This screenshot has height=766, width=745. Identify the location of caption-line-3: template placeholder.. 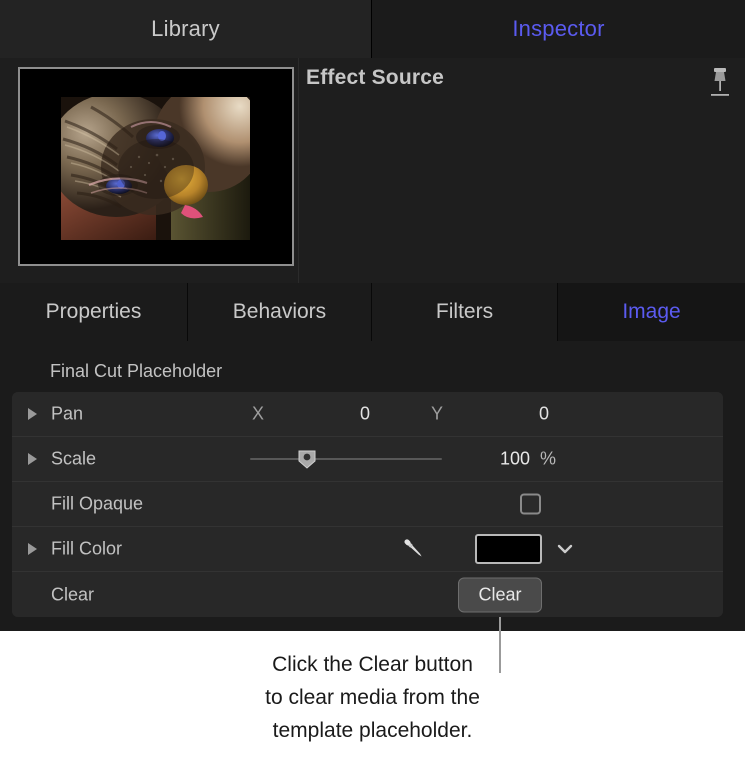
(372, 730).